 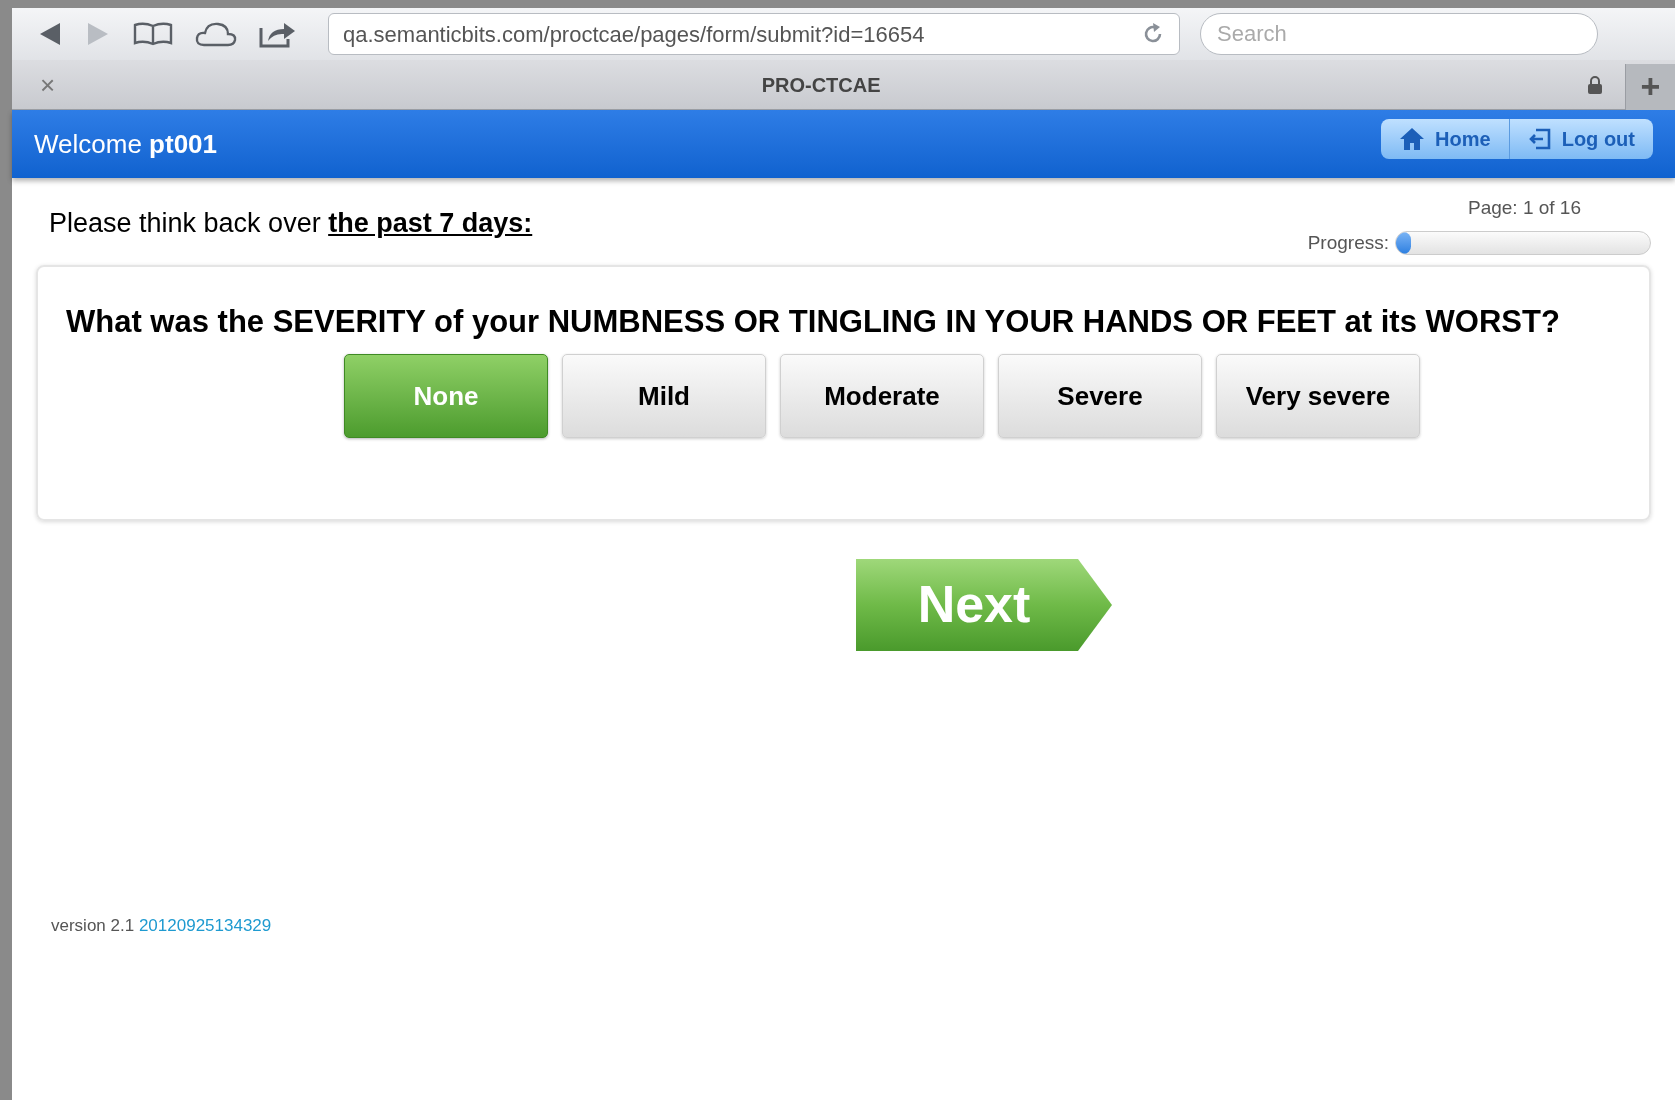 I want to click on answer-option: Mild, so click(x=664, y=396).